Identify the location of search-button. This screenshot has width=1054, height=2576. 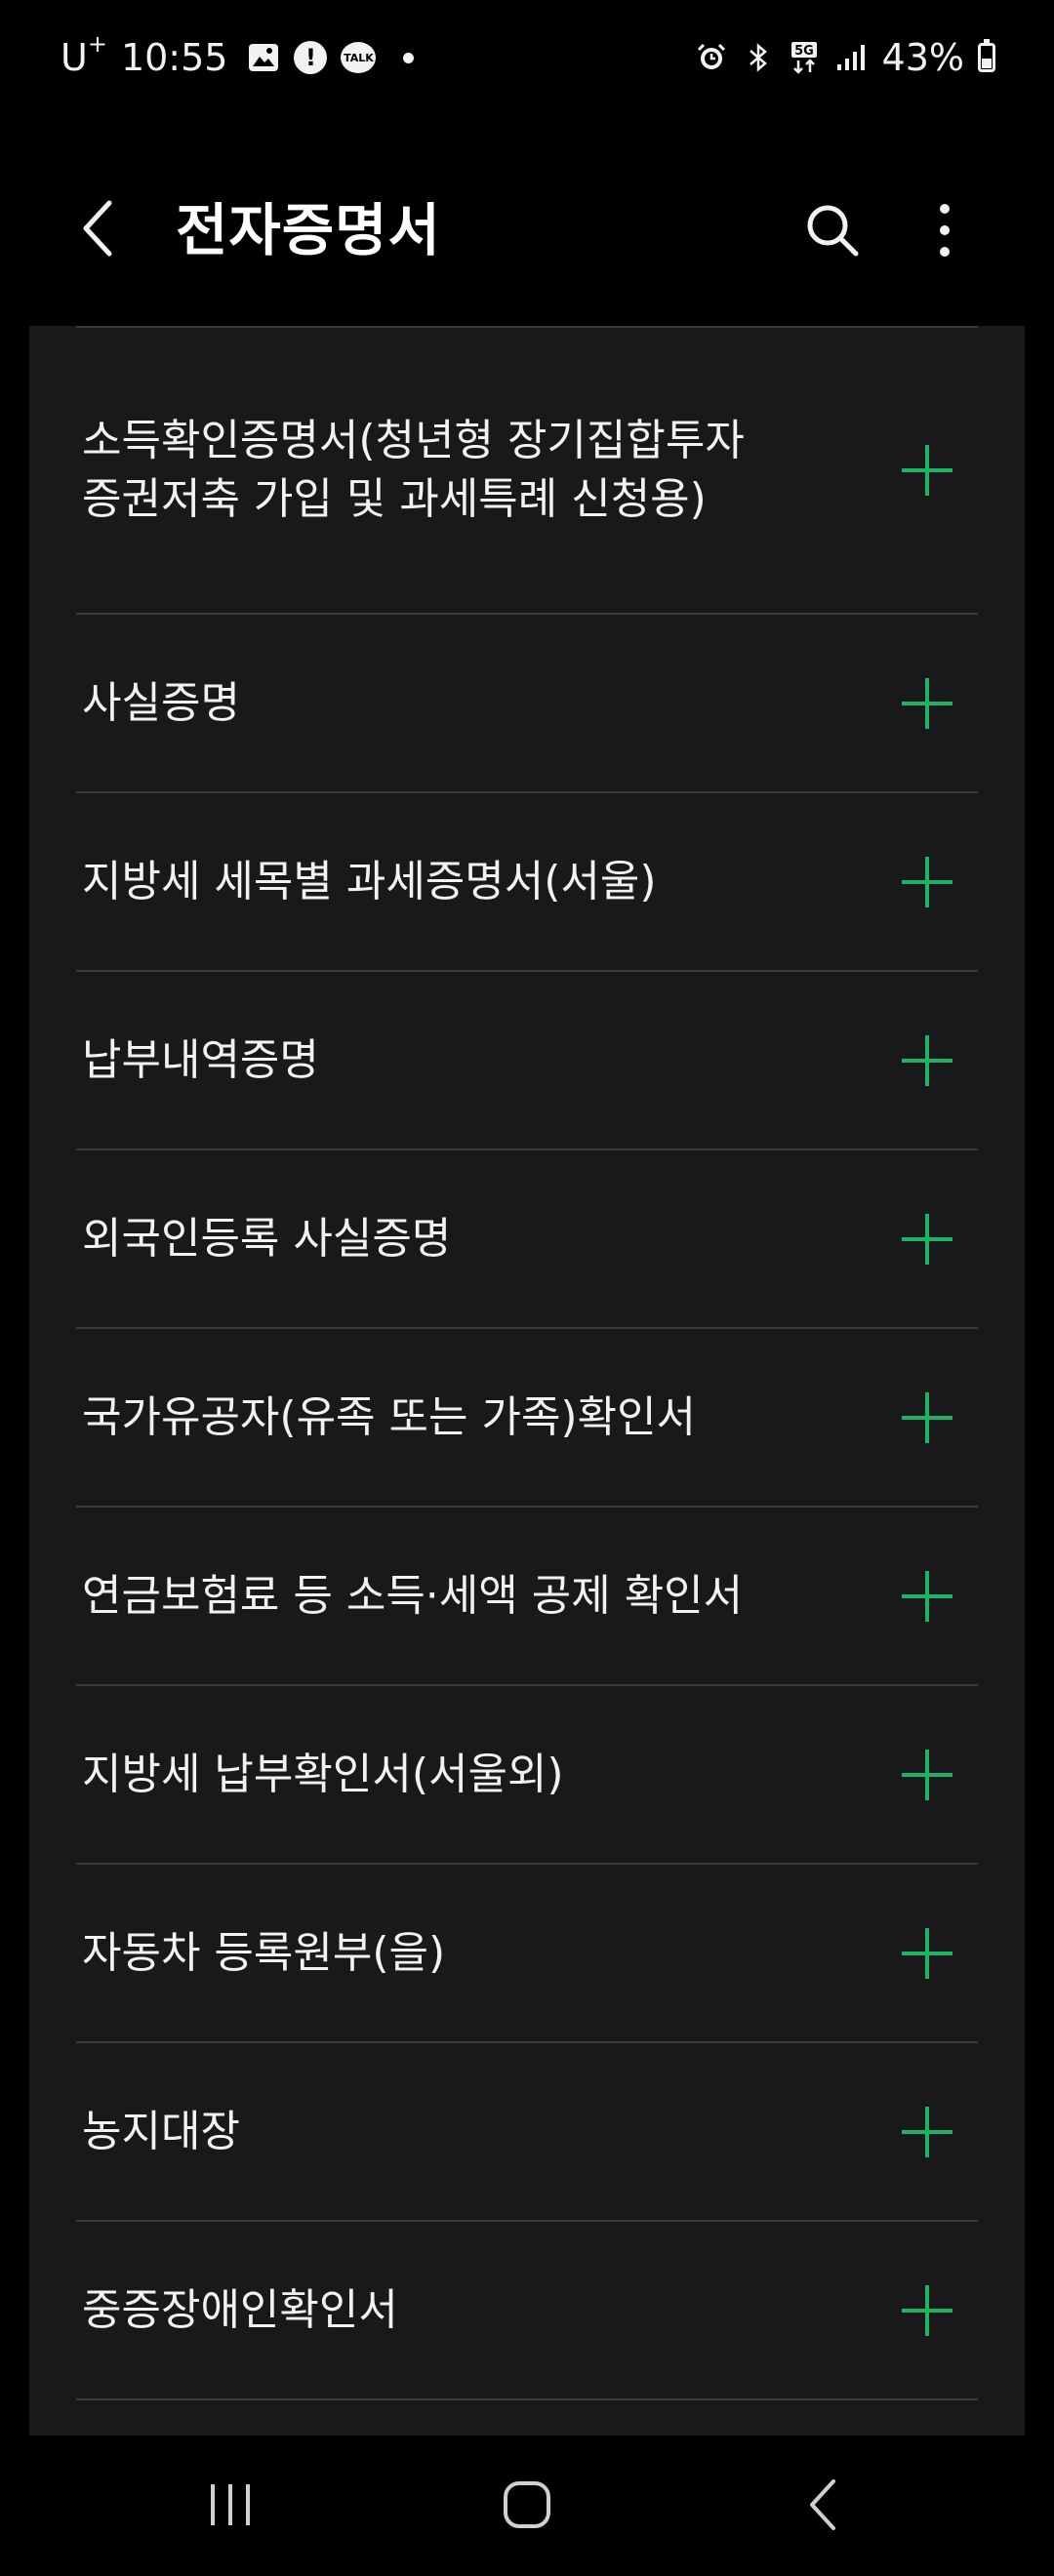
(832, 230).